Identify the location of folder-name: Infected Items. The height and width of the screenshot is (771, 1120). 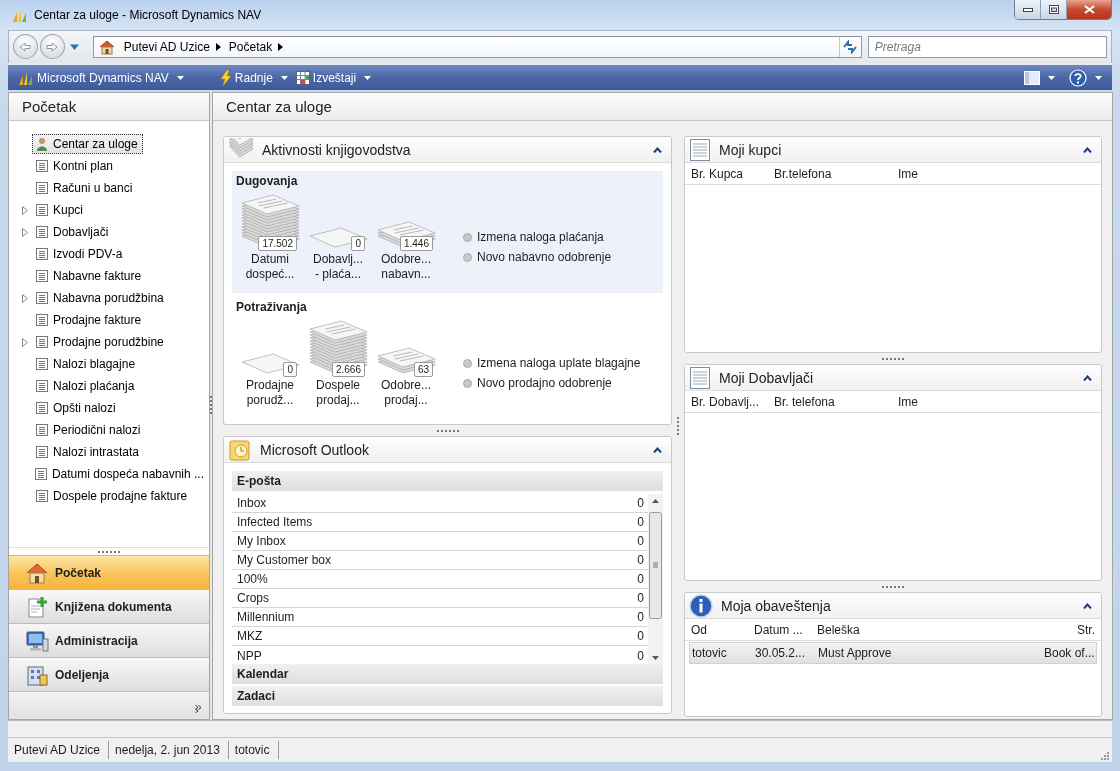
(275, 522).